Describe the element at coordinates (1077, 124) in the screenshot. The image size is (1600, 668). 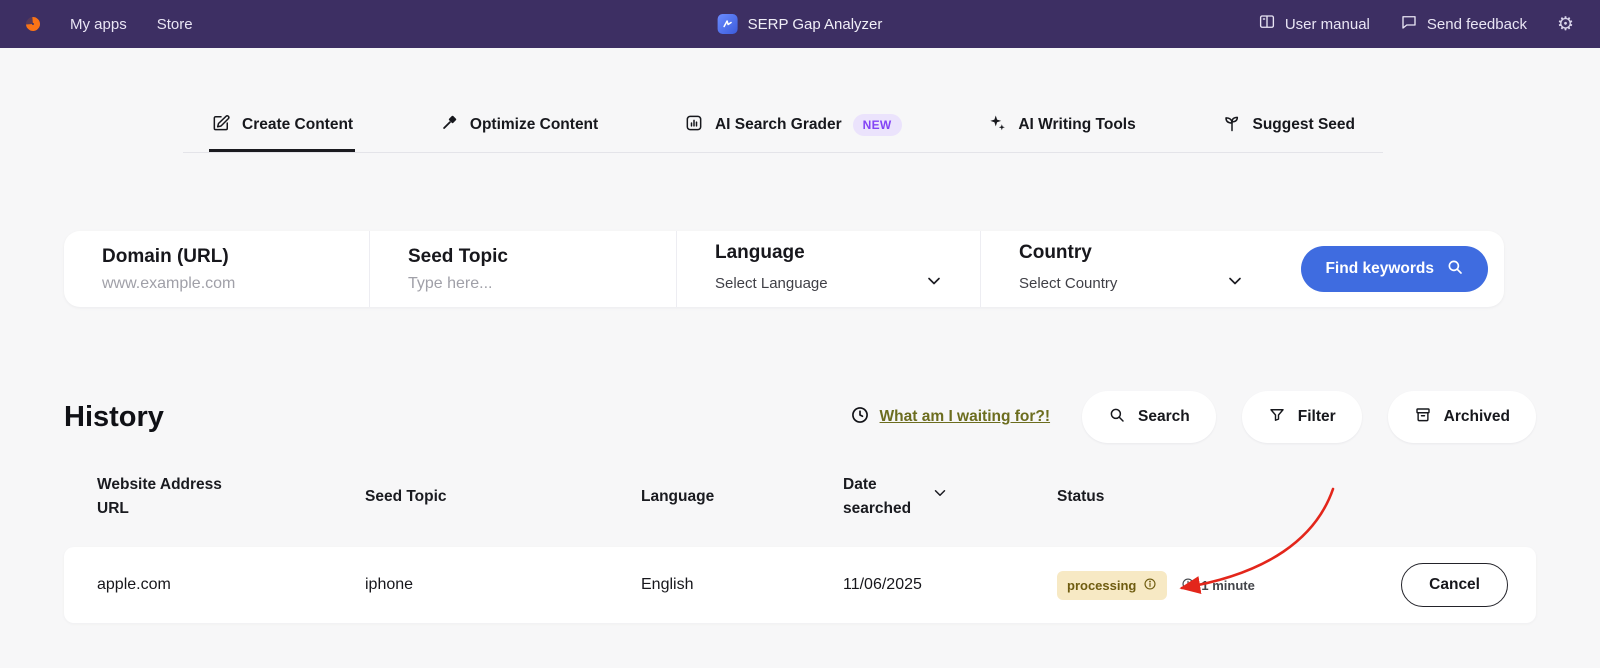
I see `tab-label: AI Writing Tools` at that location.